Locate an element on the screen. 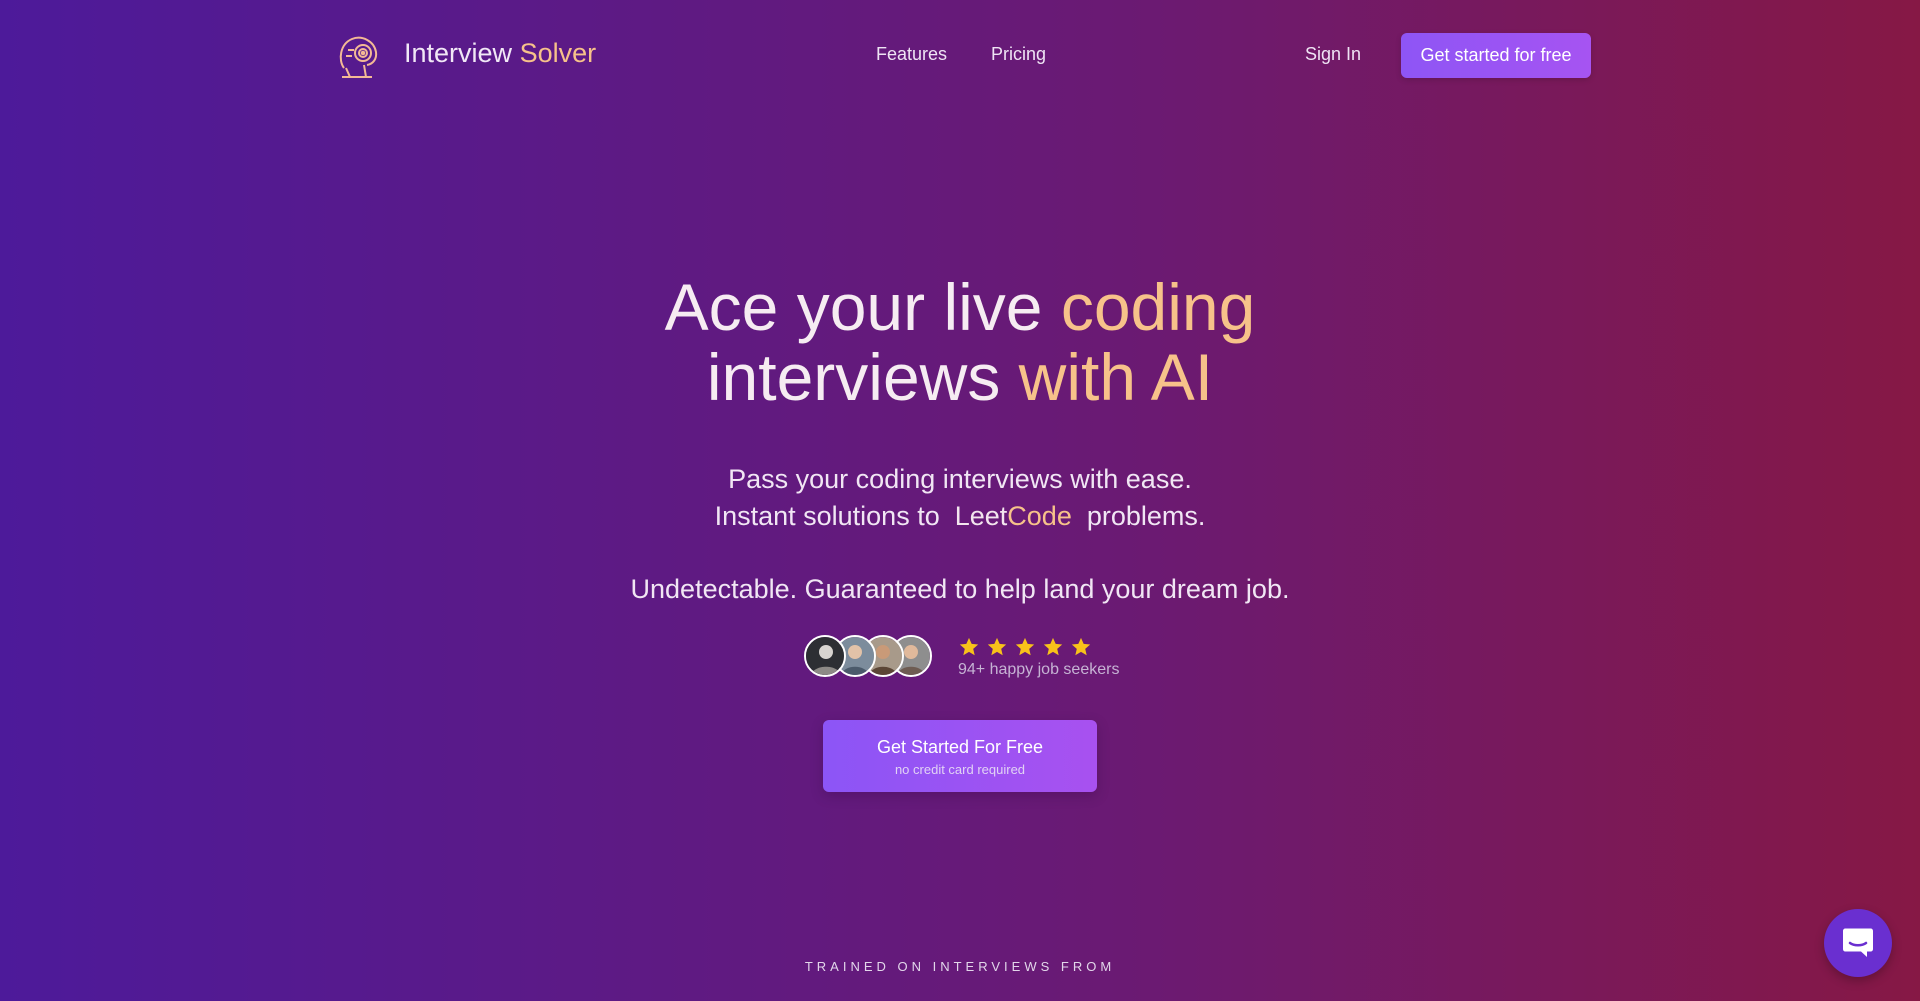 This screenshot has width=1920, height=1001. hero-subtitle-2: Instant solutions to LeetCode problems. is located at coordinates (960, 516).